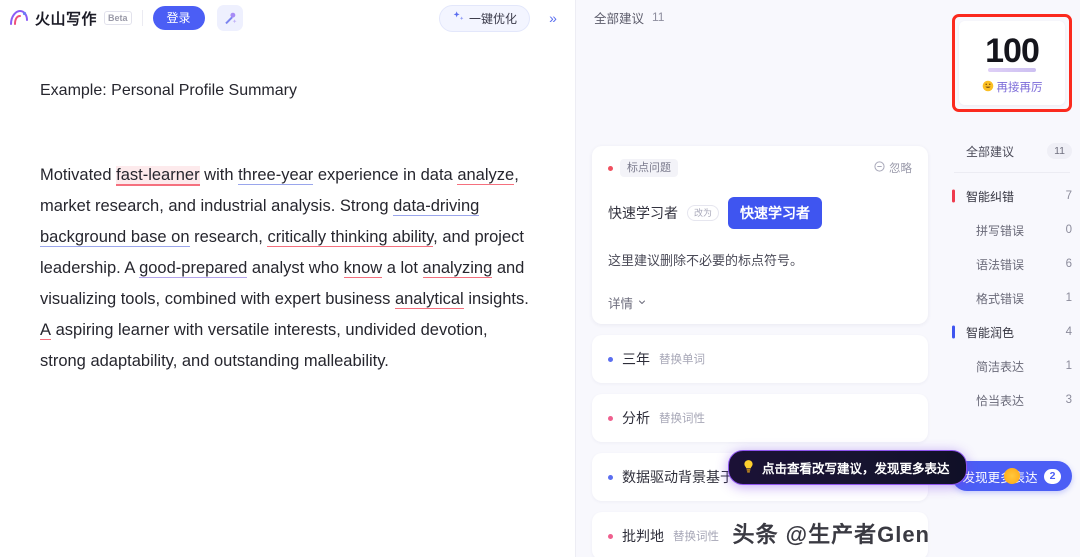 This screenshot has width=1080, height=557. I want to click on suggestion-row: 三年 替换单词, so click(760, 359).